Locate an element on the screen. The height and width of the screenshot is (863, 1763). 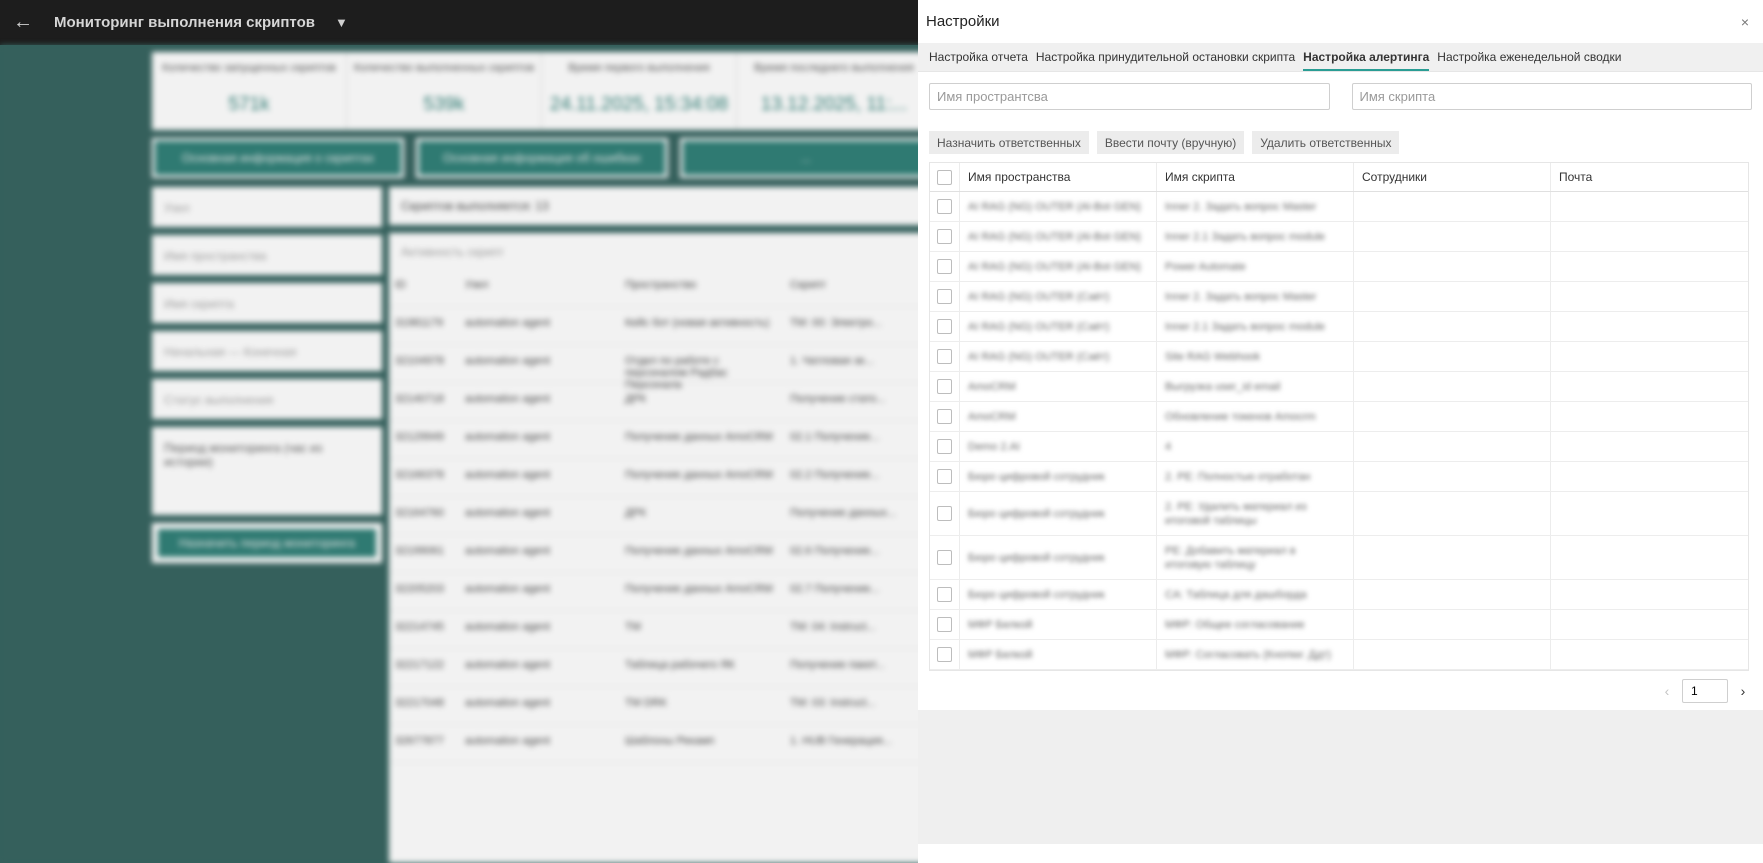
delete-responsible-button: Удалить ответственных is located at coordinates (1326, 142).